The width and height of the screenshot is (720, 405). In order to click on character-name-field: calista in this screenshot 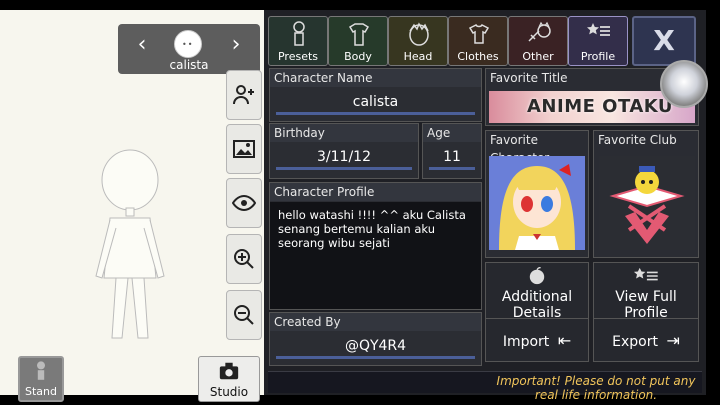, I will do `click(375, 103)`.